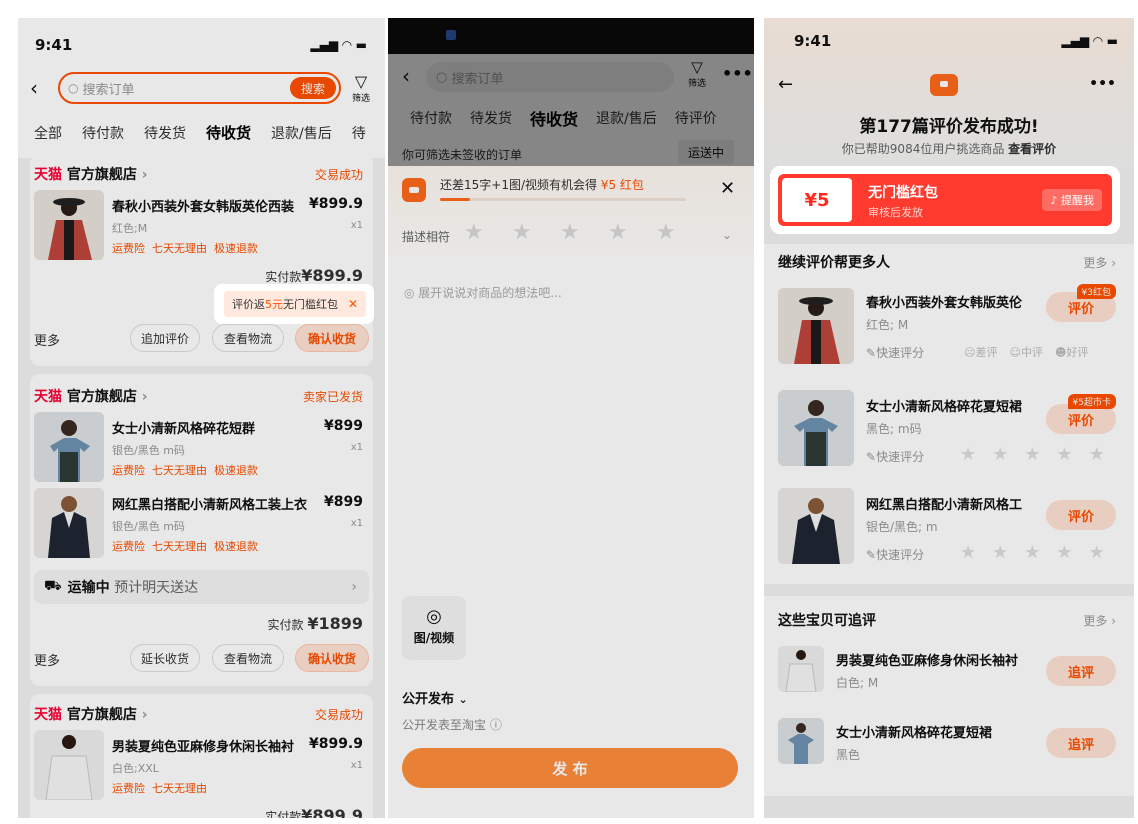 This screenshot has height=824, width=1138. Describe the element at coordinates (944, 503) in the screenshot. I see `product-title: 网红黑白搭配小清新风格工` at that location.